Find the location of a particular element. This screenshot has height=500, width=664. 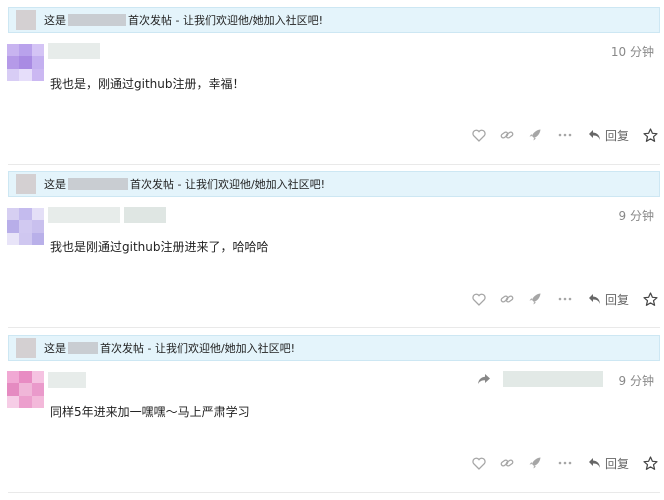

post-time: 10 分钟 is located at coordinates (632, 51).